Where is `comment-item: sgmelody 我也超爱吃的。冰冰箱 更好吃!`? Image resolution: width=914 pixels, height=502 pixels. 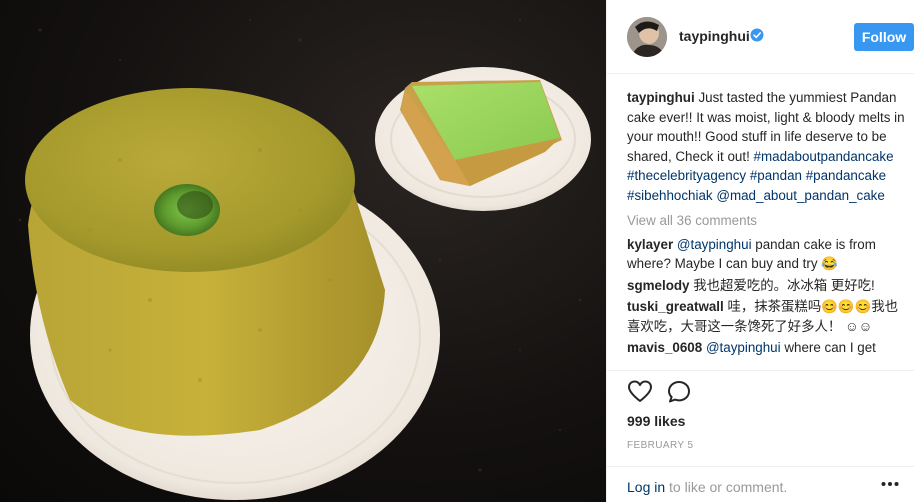
comment-item: sgmelody 我也超爱吃的。冰冰箱 更好吃! is located at coordinates (767, 286).